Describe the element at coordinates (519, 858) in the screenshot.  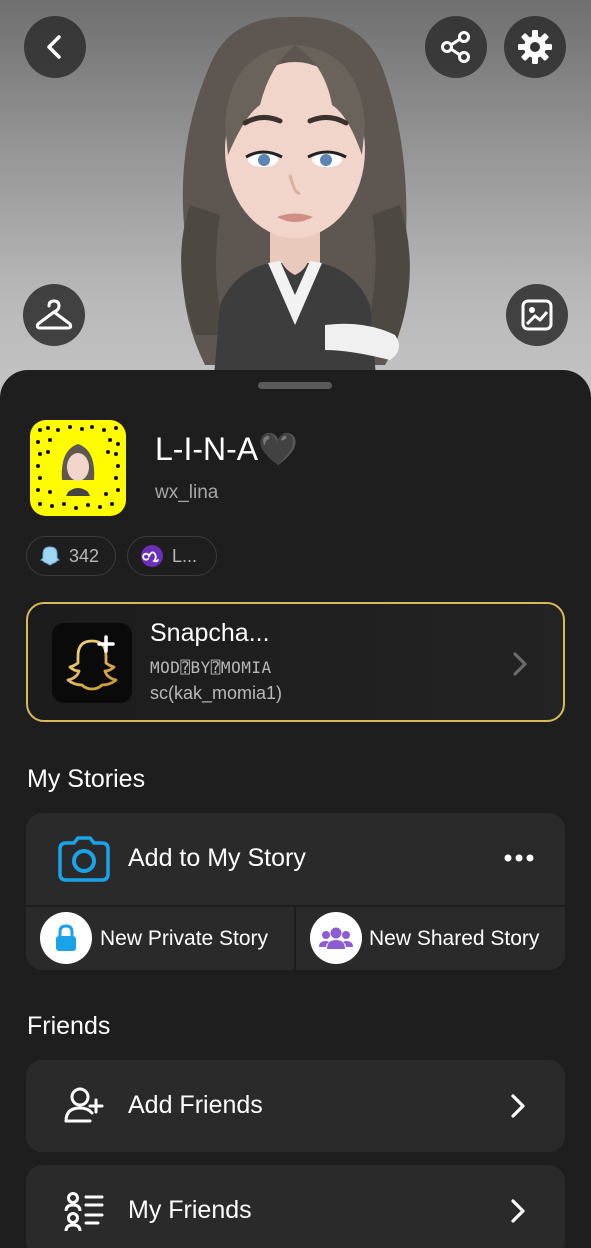
I see `more-options-icon` at that location.